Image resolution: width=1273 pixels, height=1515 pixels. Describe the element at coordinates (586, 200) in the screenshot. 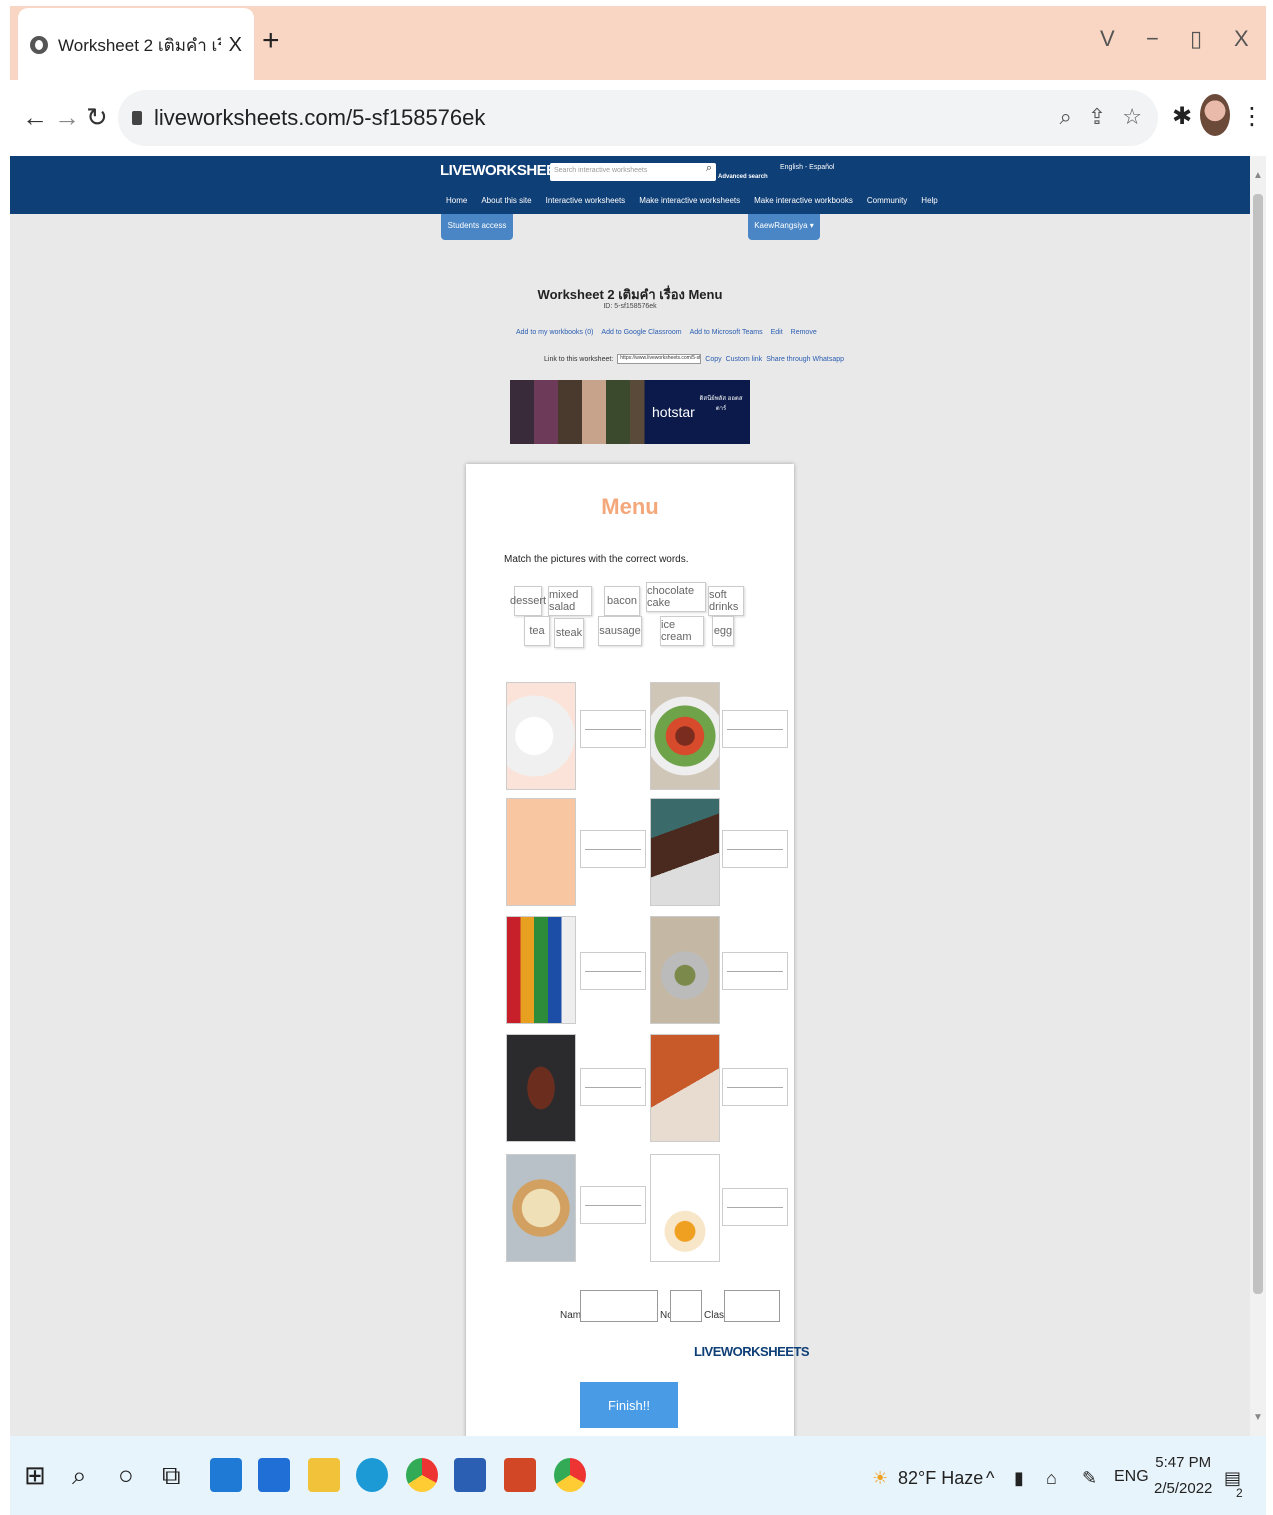

I see `nav-interactive-worksheets: Interactive worksheets` at that location.